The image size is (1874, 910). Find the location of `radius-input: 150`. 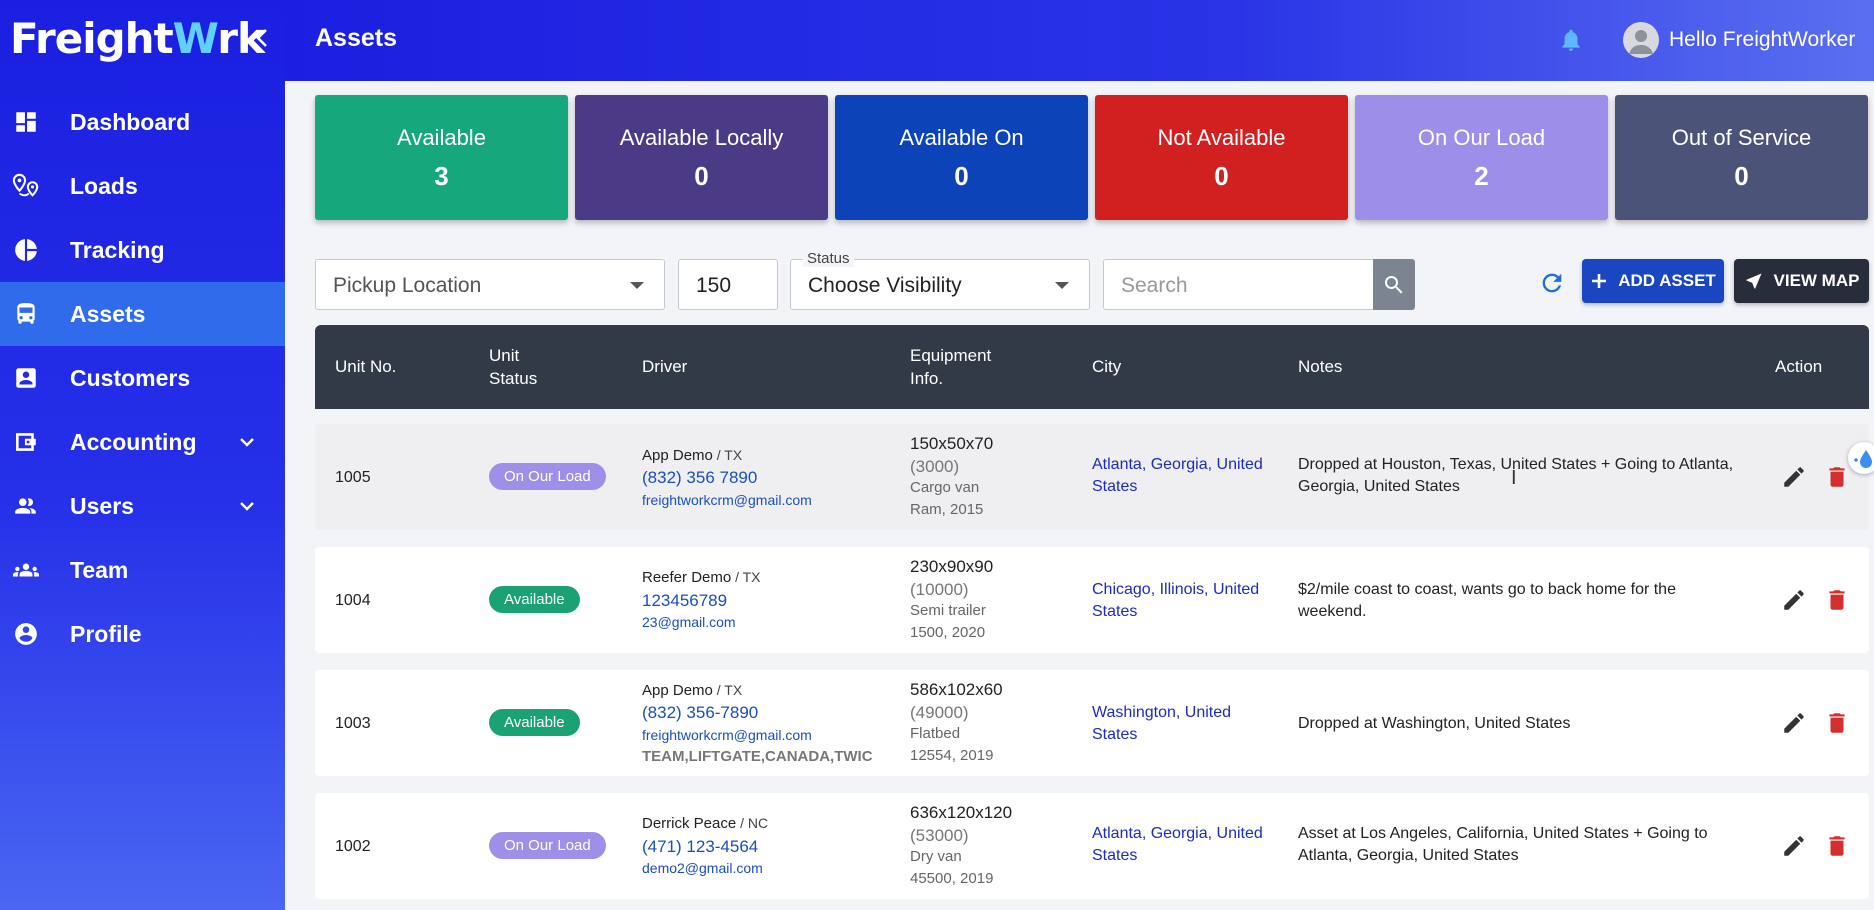

radius-input: 150 is located at coordinates (728, 284).